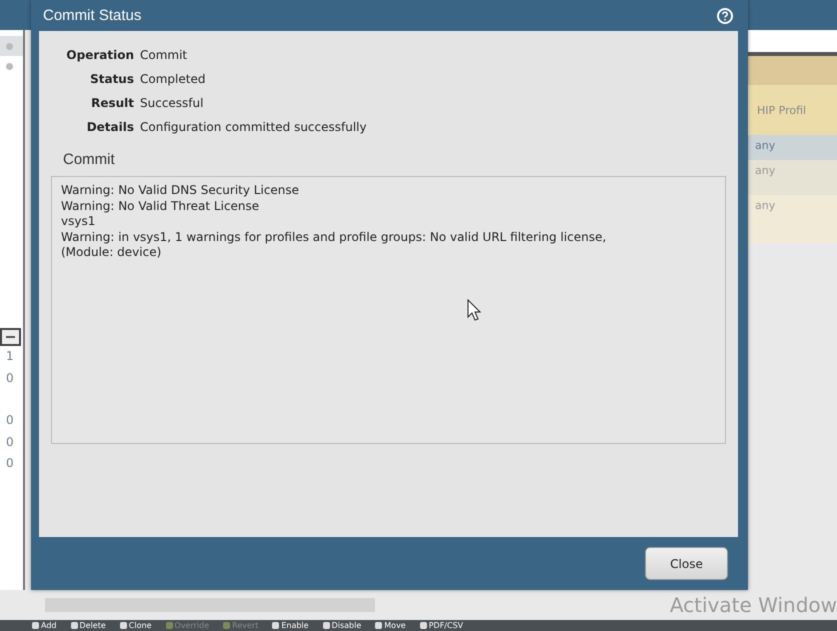  Describe the element at coordinates (92, 15) in the screenshot. I see `dialog-title: Commit Status` at that location.